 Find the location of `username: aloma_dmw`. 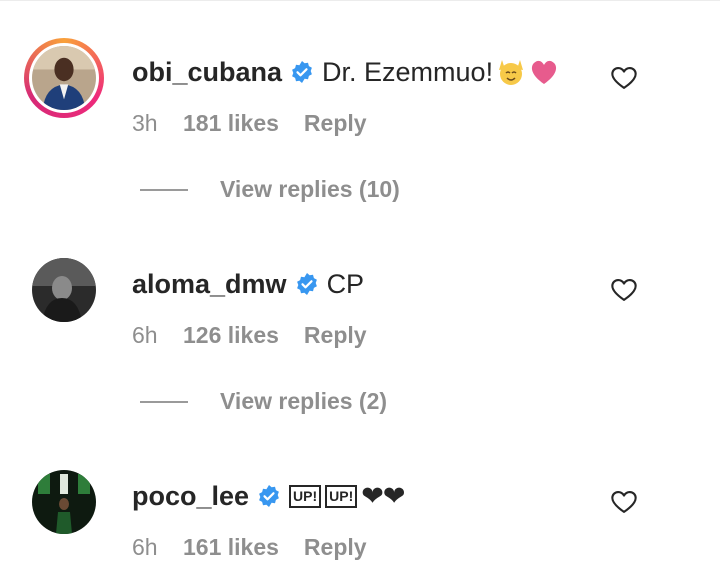

username: aloma_dmw is located at coordinates (209, 284).